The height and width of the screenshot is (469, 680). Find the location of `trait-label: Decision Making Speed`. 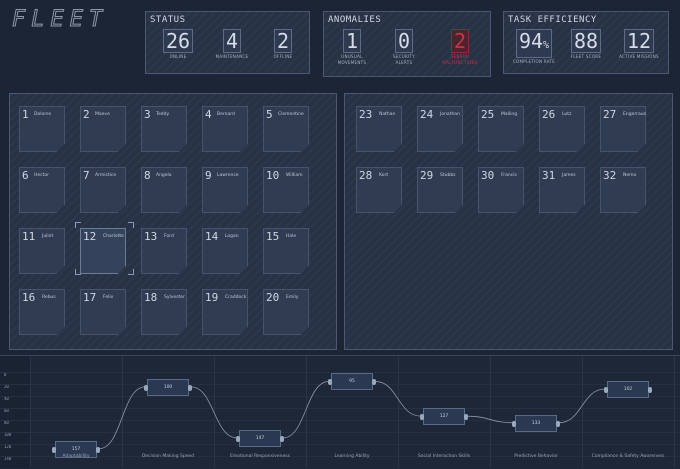

trait-label: Decision Making Speed is located at coordinates (168, 456).